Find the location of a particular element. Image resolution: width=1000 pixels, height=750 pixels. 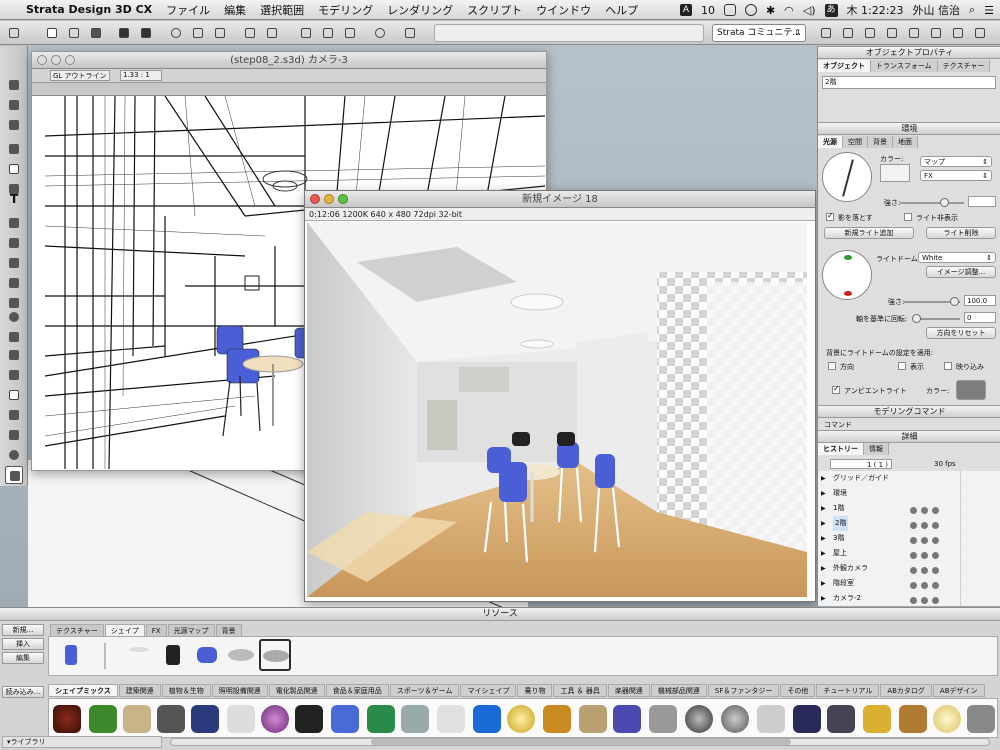

adobe-badge-icon: A is located at coordinates (685, 10).